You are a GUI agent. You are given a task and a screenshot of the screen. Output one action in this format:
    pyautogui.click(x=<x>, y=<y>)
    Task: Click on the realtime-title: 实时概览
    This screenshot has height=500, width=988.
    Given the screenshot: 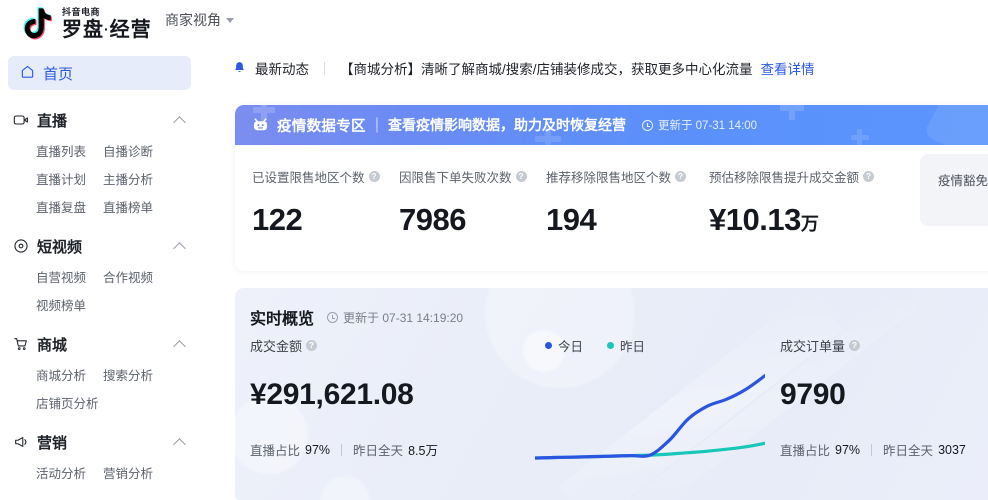 What is the action you would take?
    pyautogui.click(x=282, y=319)
    